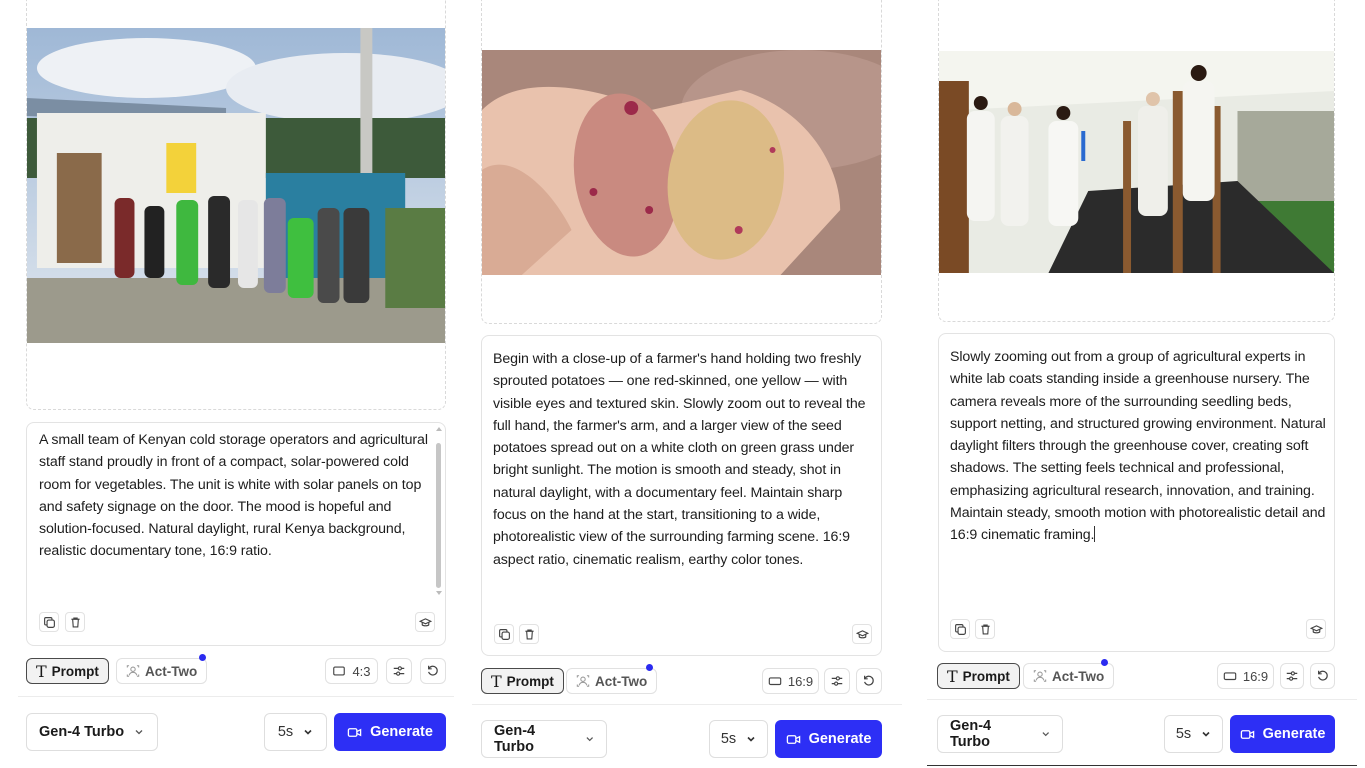 The width and height of the screenshot is (1365, 768). What do you see at coordinates (351, 671) in the screenshot?
I see `aspect-ratio-button: 4:3` at bounding box center [351, 671].